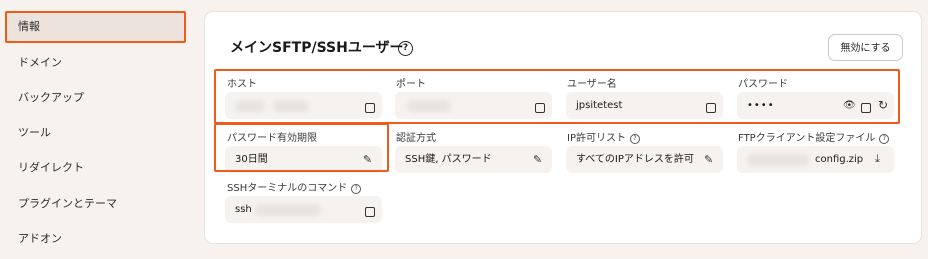  I want to click on sidebar-item-plugins-themes: プラグインとテーマ, so click(67, 204).